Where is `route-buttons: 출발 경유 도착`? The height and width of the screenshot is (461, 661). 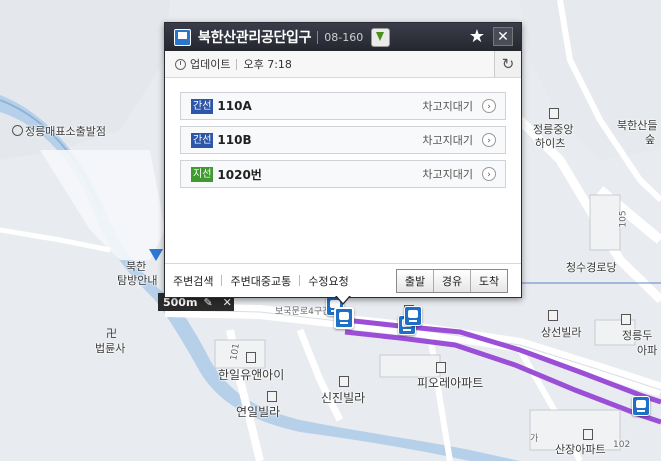 route-buttons: 출발 경유 도착 is located at coordinates (452, 281).